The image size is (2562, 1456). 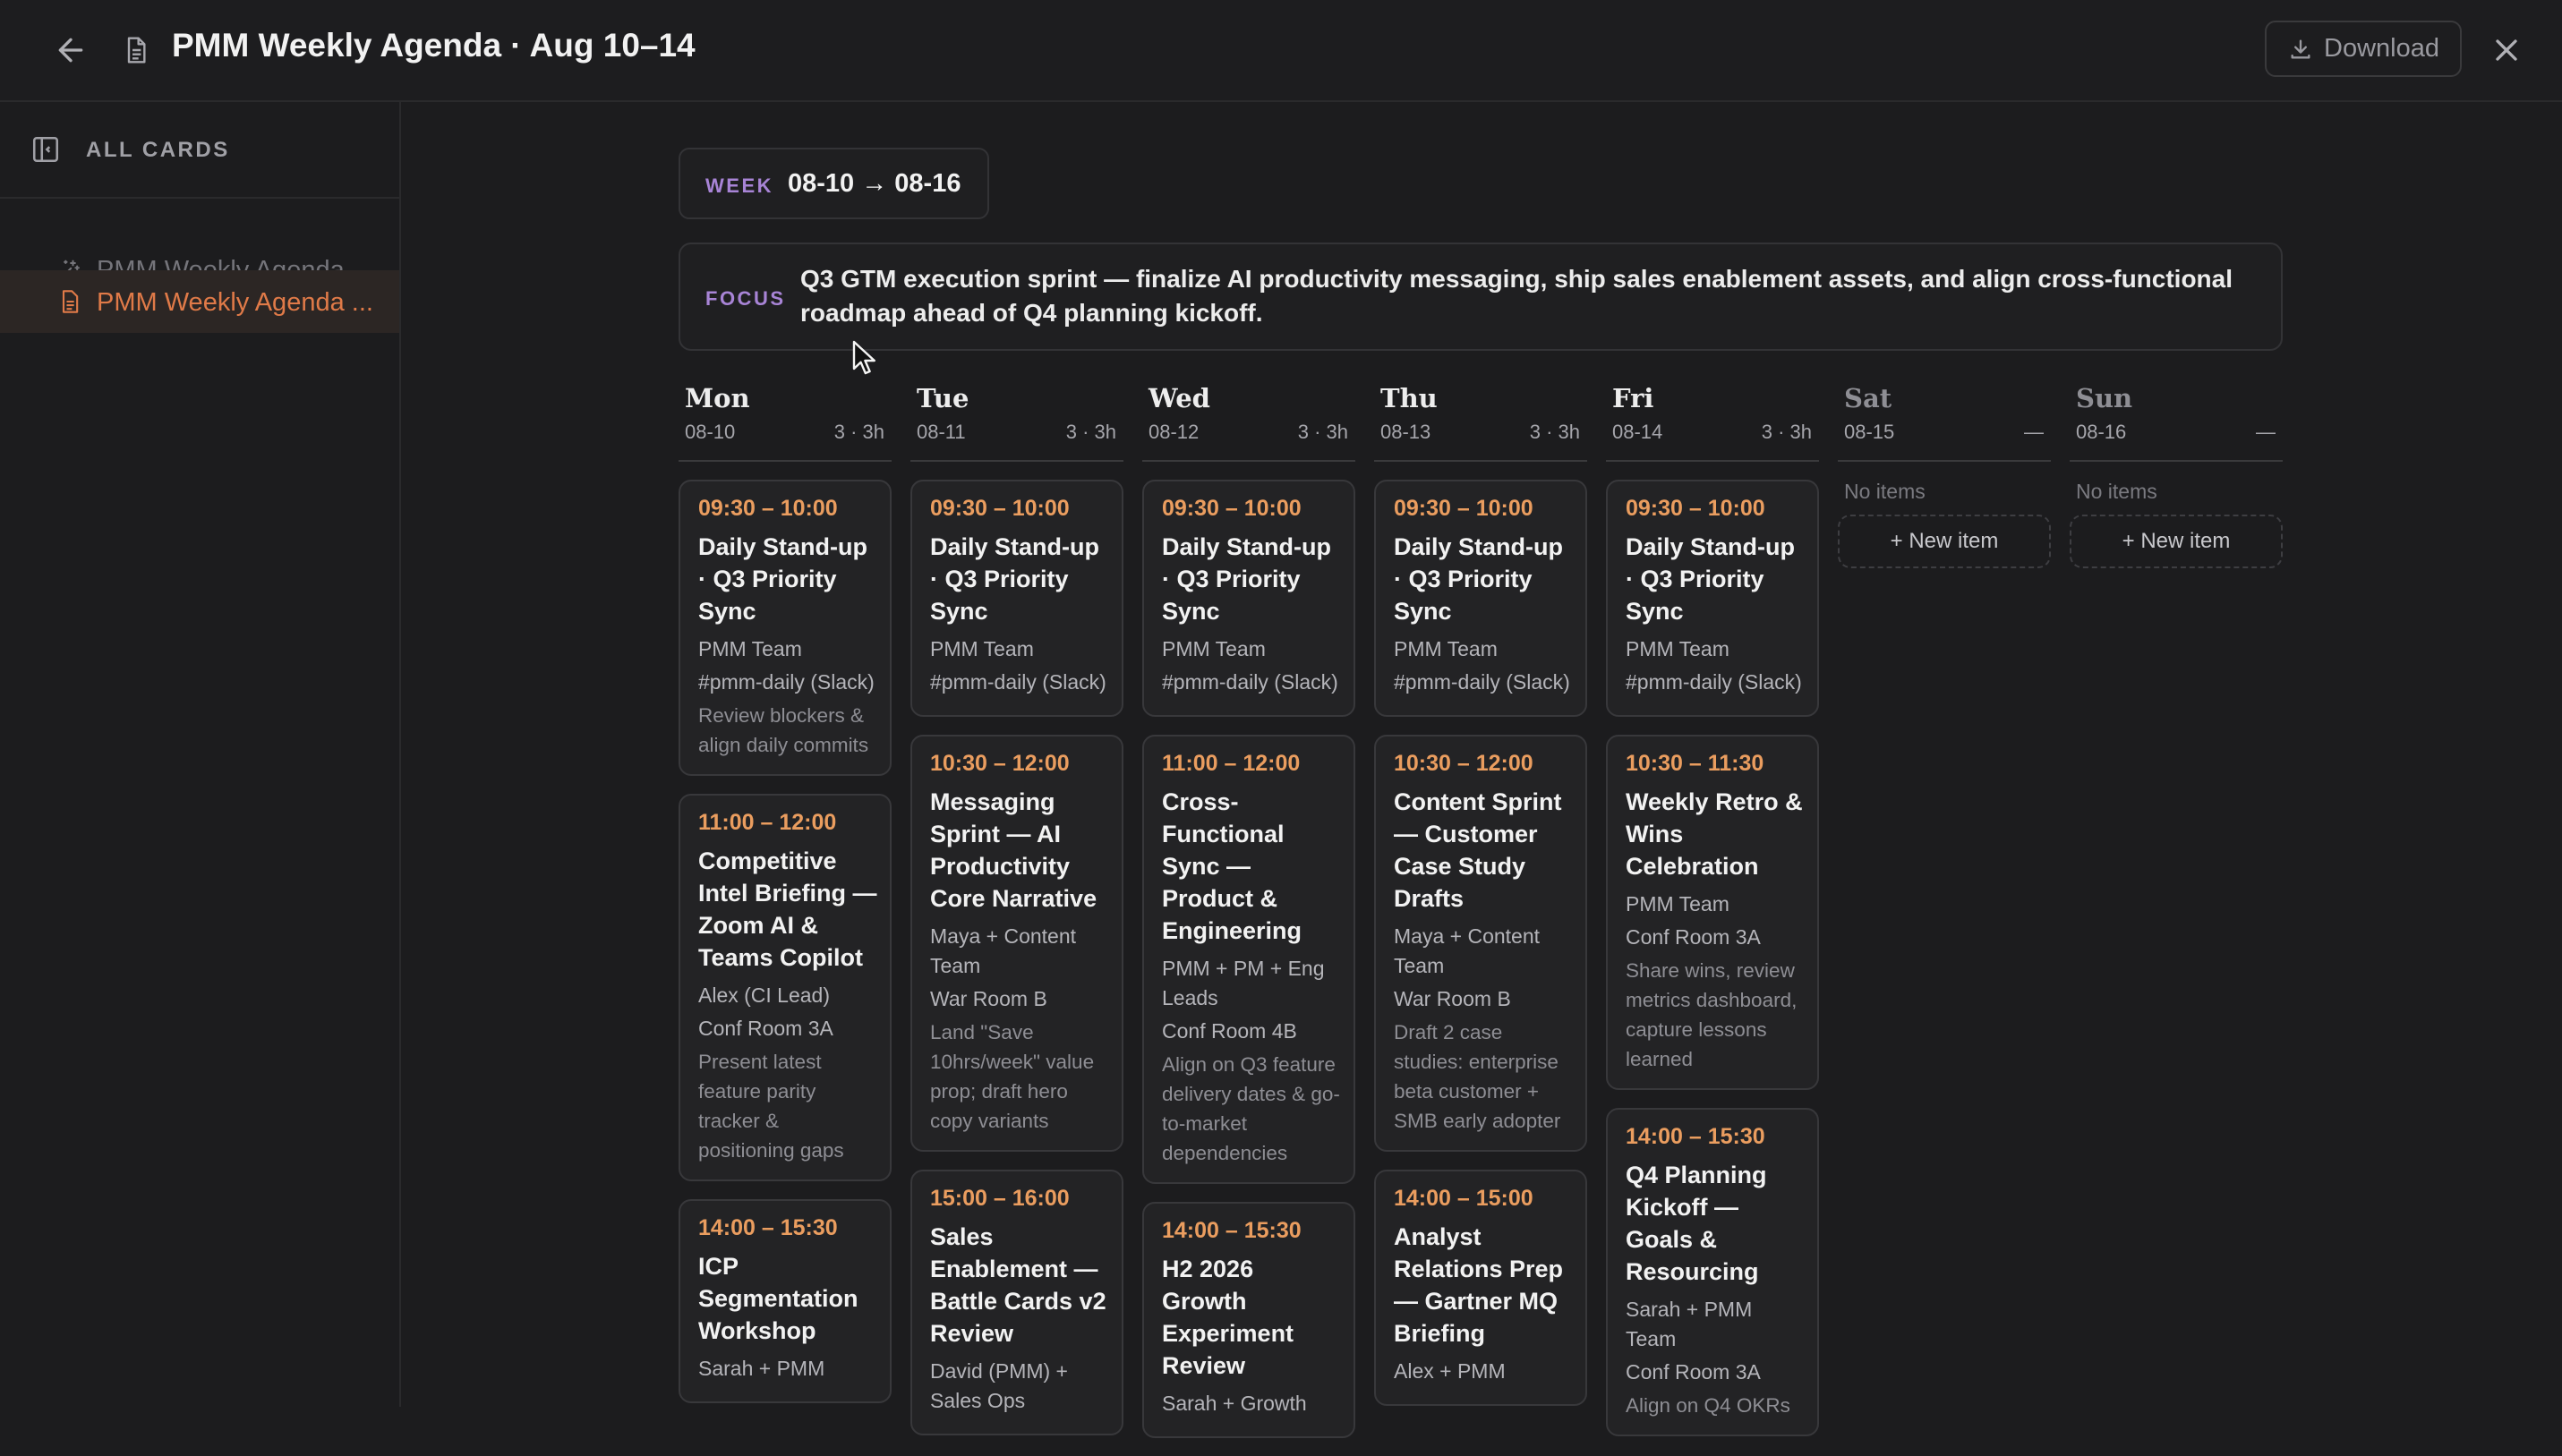 What do you see at coordinates (941, 432) in the screenshot?
I see `day-date: 08-11` at bounding box center [941, 432].